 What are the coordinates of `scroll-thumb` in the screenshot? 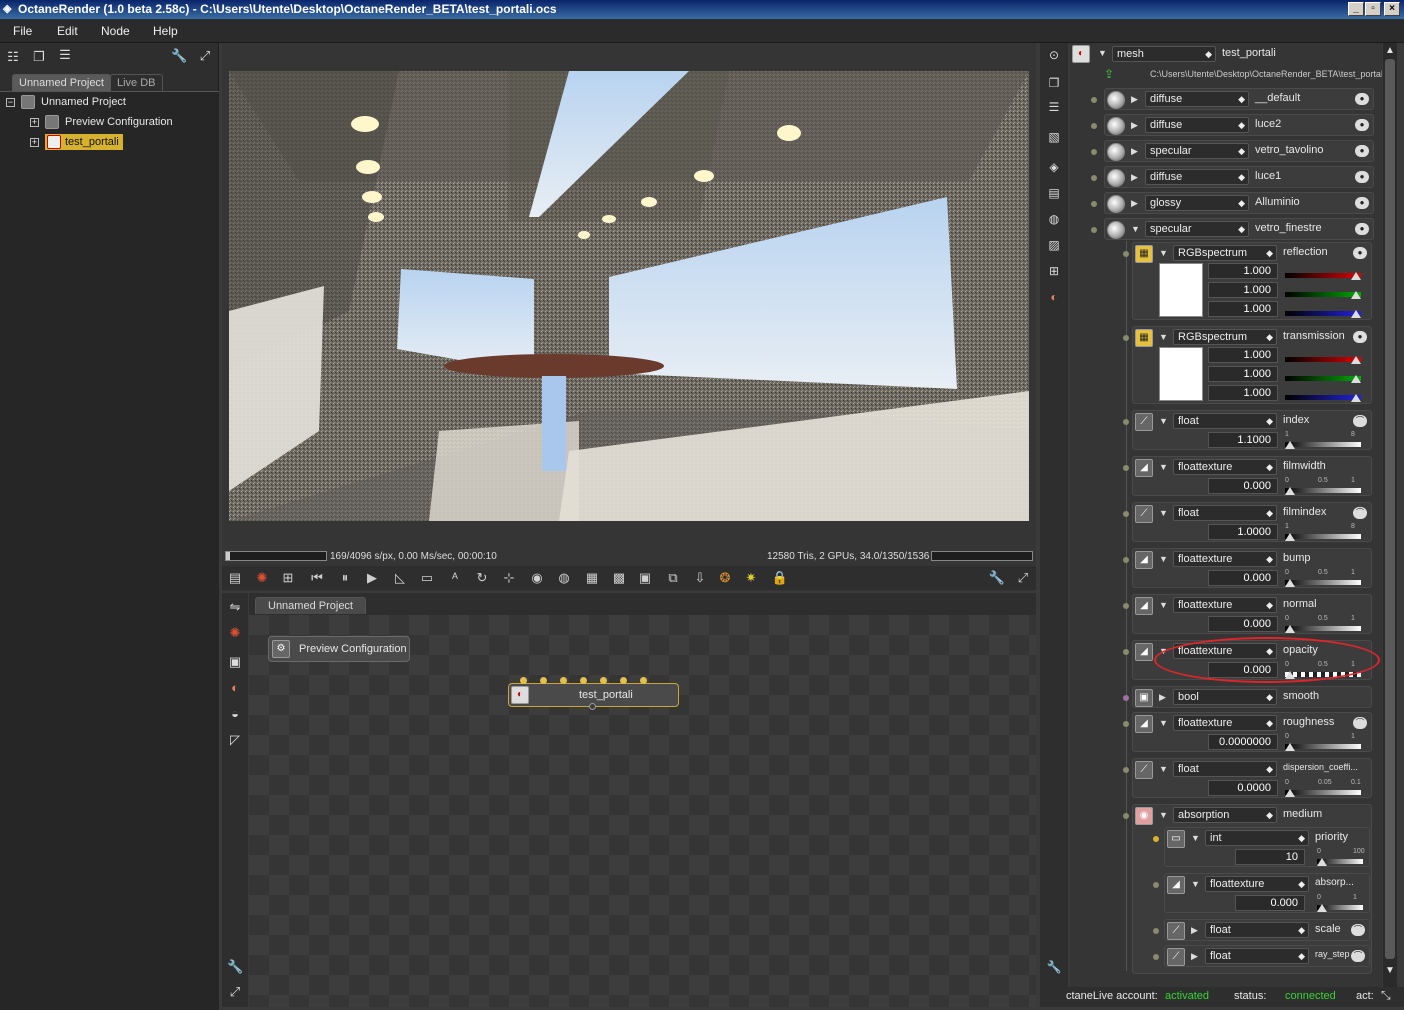 It's located at (1390, 509).